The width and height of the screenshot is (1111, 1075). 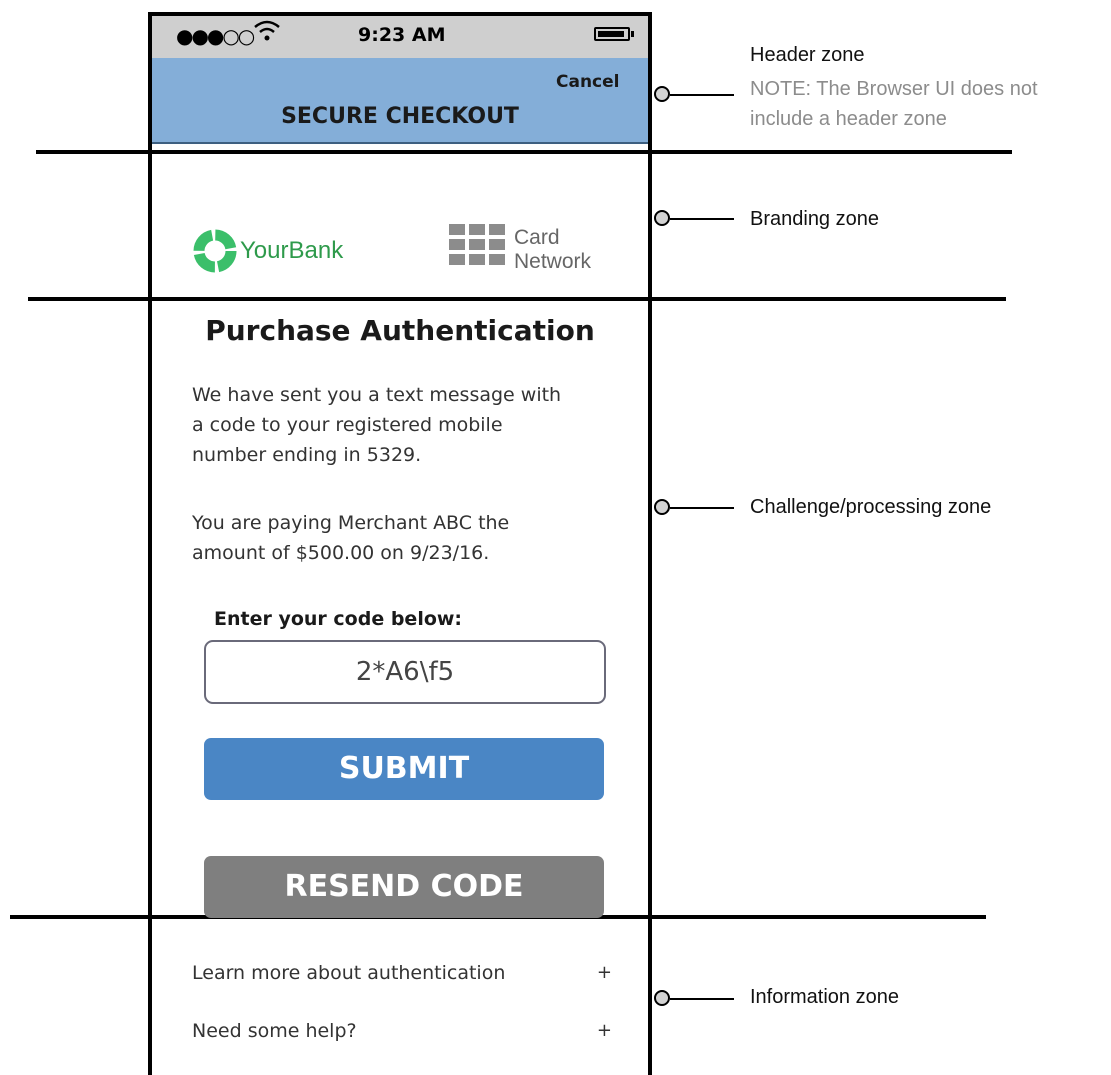 What do you see at coordinates (215, 36) in the screenshot?
I see `signal-strength-icon: ●●●○○` at bounding box center [215, 36].